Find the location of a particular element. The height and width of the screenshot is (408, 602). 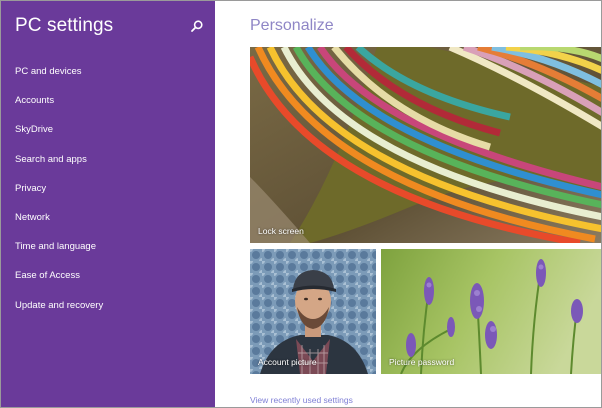

sidebar-item-search-and-apps: Search and apps is located at coordinates (108, 159).